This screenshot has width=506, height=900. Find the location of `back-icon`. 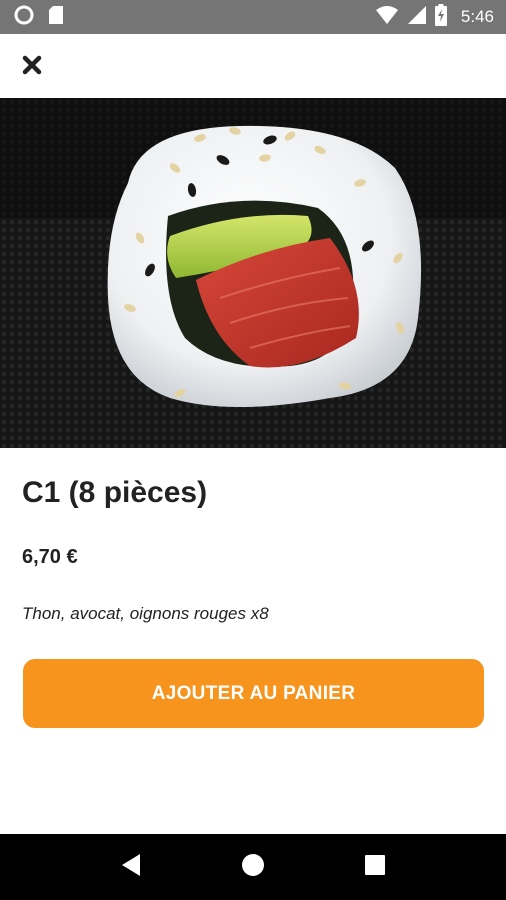

back-icon is located at coordinates (131, 867).